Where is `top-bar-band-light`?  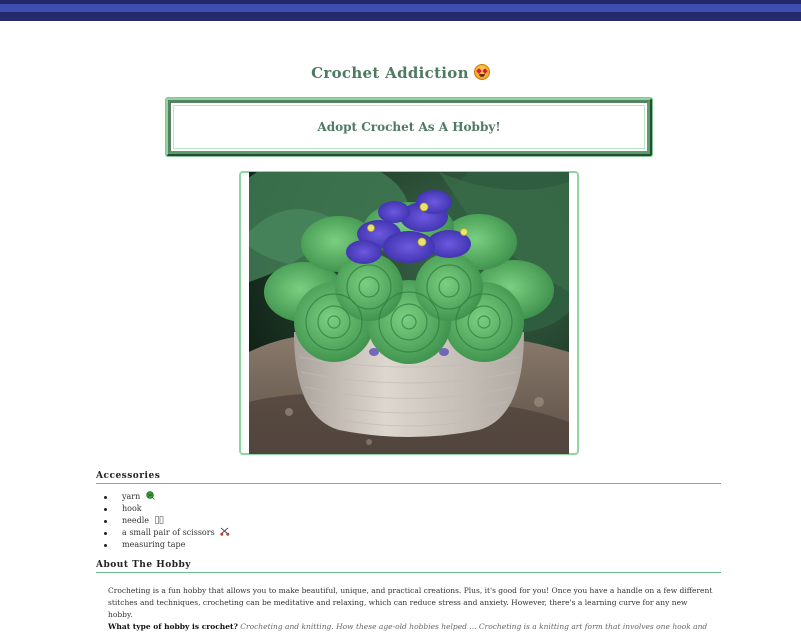 top-bar-band-light is located at coordinates (400, 8).